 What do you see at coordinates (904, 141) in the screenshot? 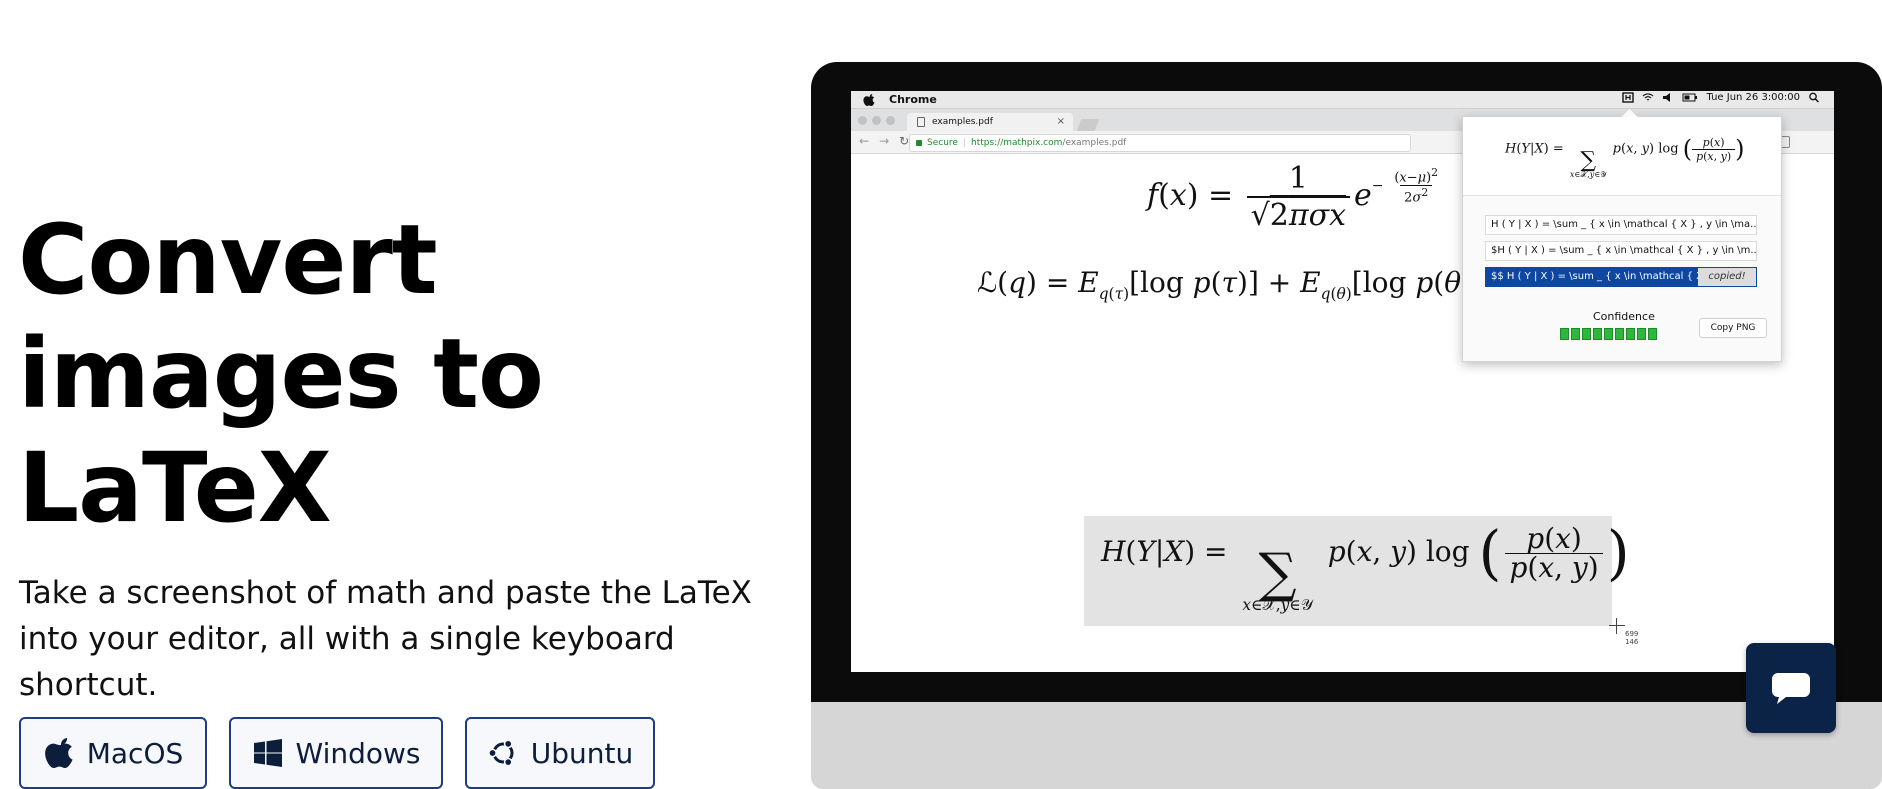
I see `reload-icon: ↻` at bounding box center [904, 141].